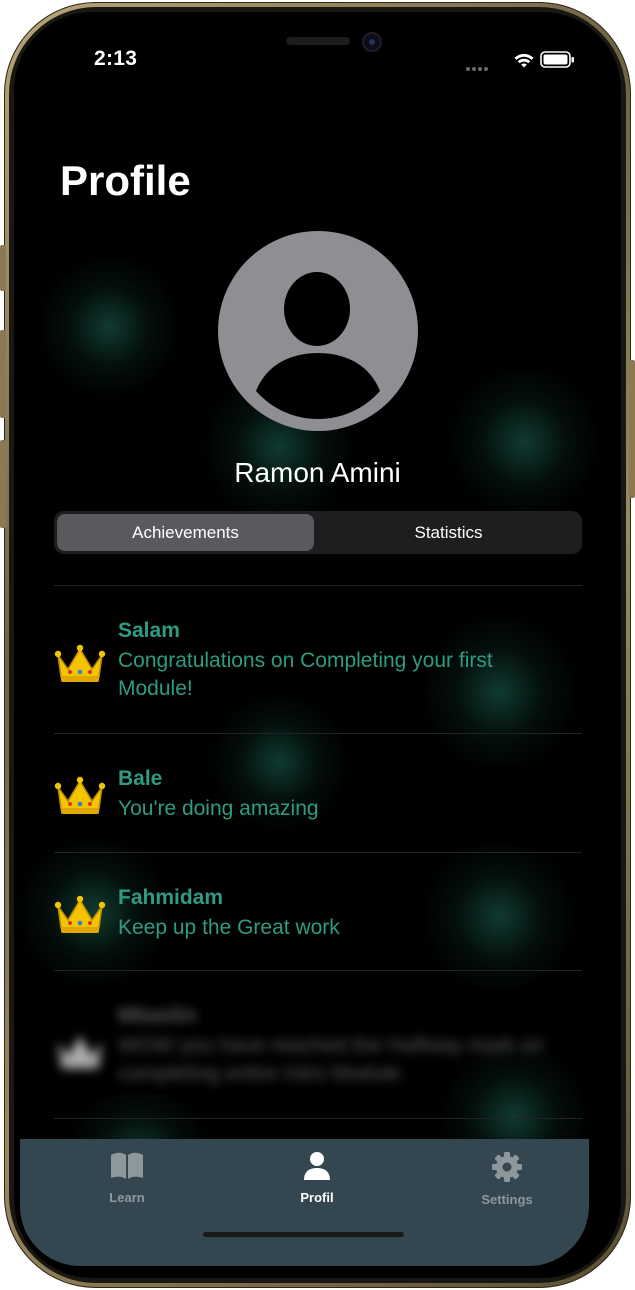  Describe the element at coordinates (3, 374) in the screenshot. I see `volume-up-button` at that location.